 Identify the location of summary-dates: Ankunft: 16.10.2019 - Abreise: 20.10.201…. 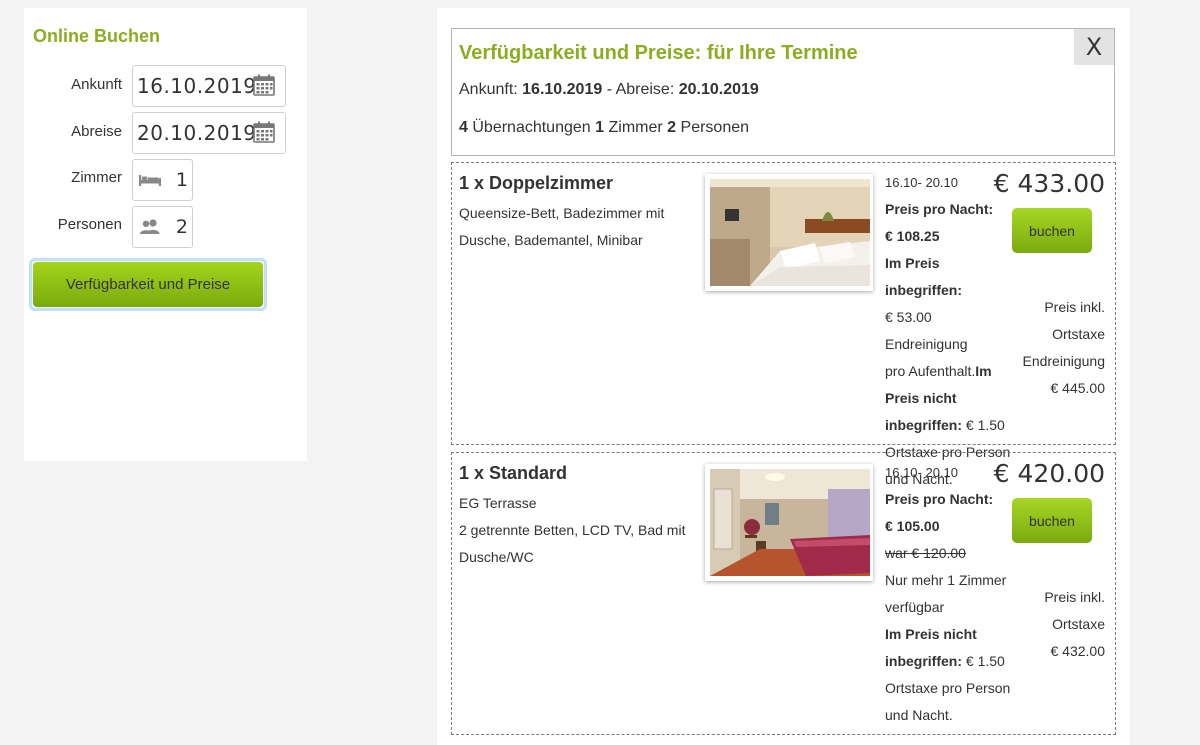
(609, 90).